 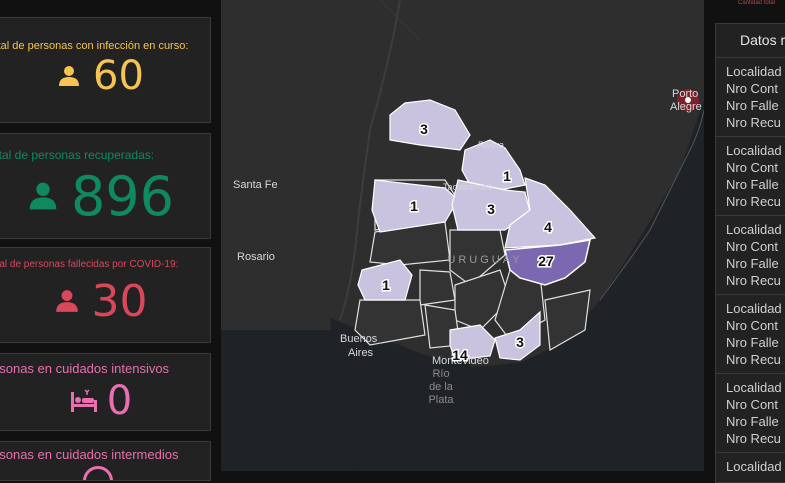 I want to click on total-note: Cantidad total, so click(x=757, y=3).